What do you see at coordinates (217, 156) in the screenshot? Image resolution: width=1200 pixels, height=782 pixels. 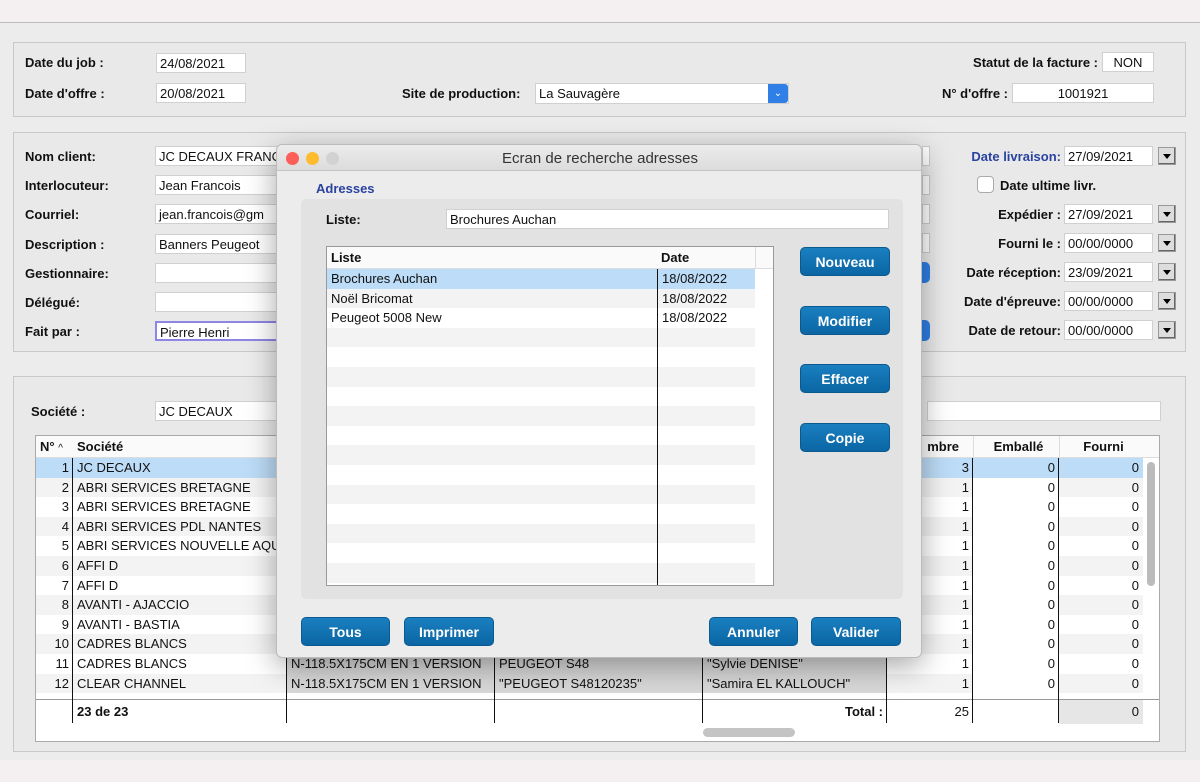 I see `client-field-input: JC DECAUX FRANC` at bounding box center [217, 156].